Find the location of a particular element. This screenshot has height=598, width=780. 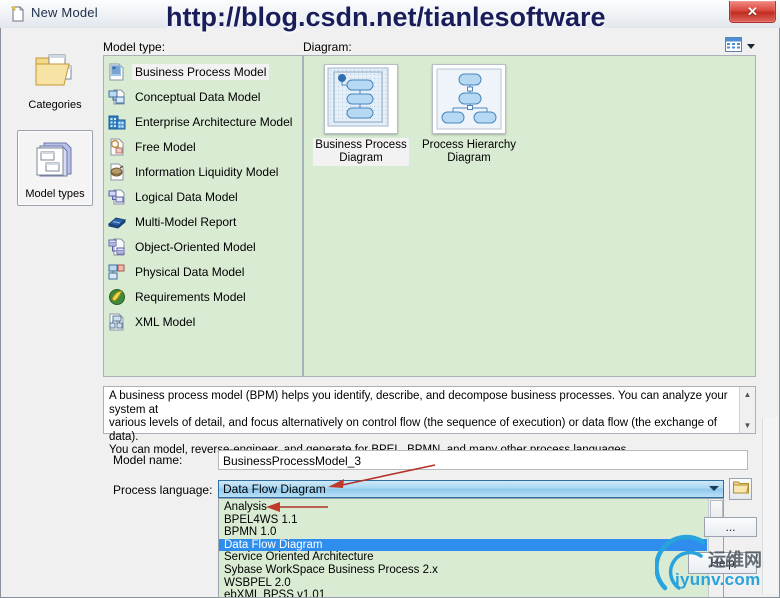

sidebar: Categories Model types is located at coordinates (55, 241).